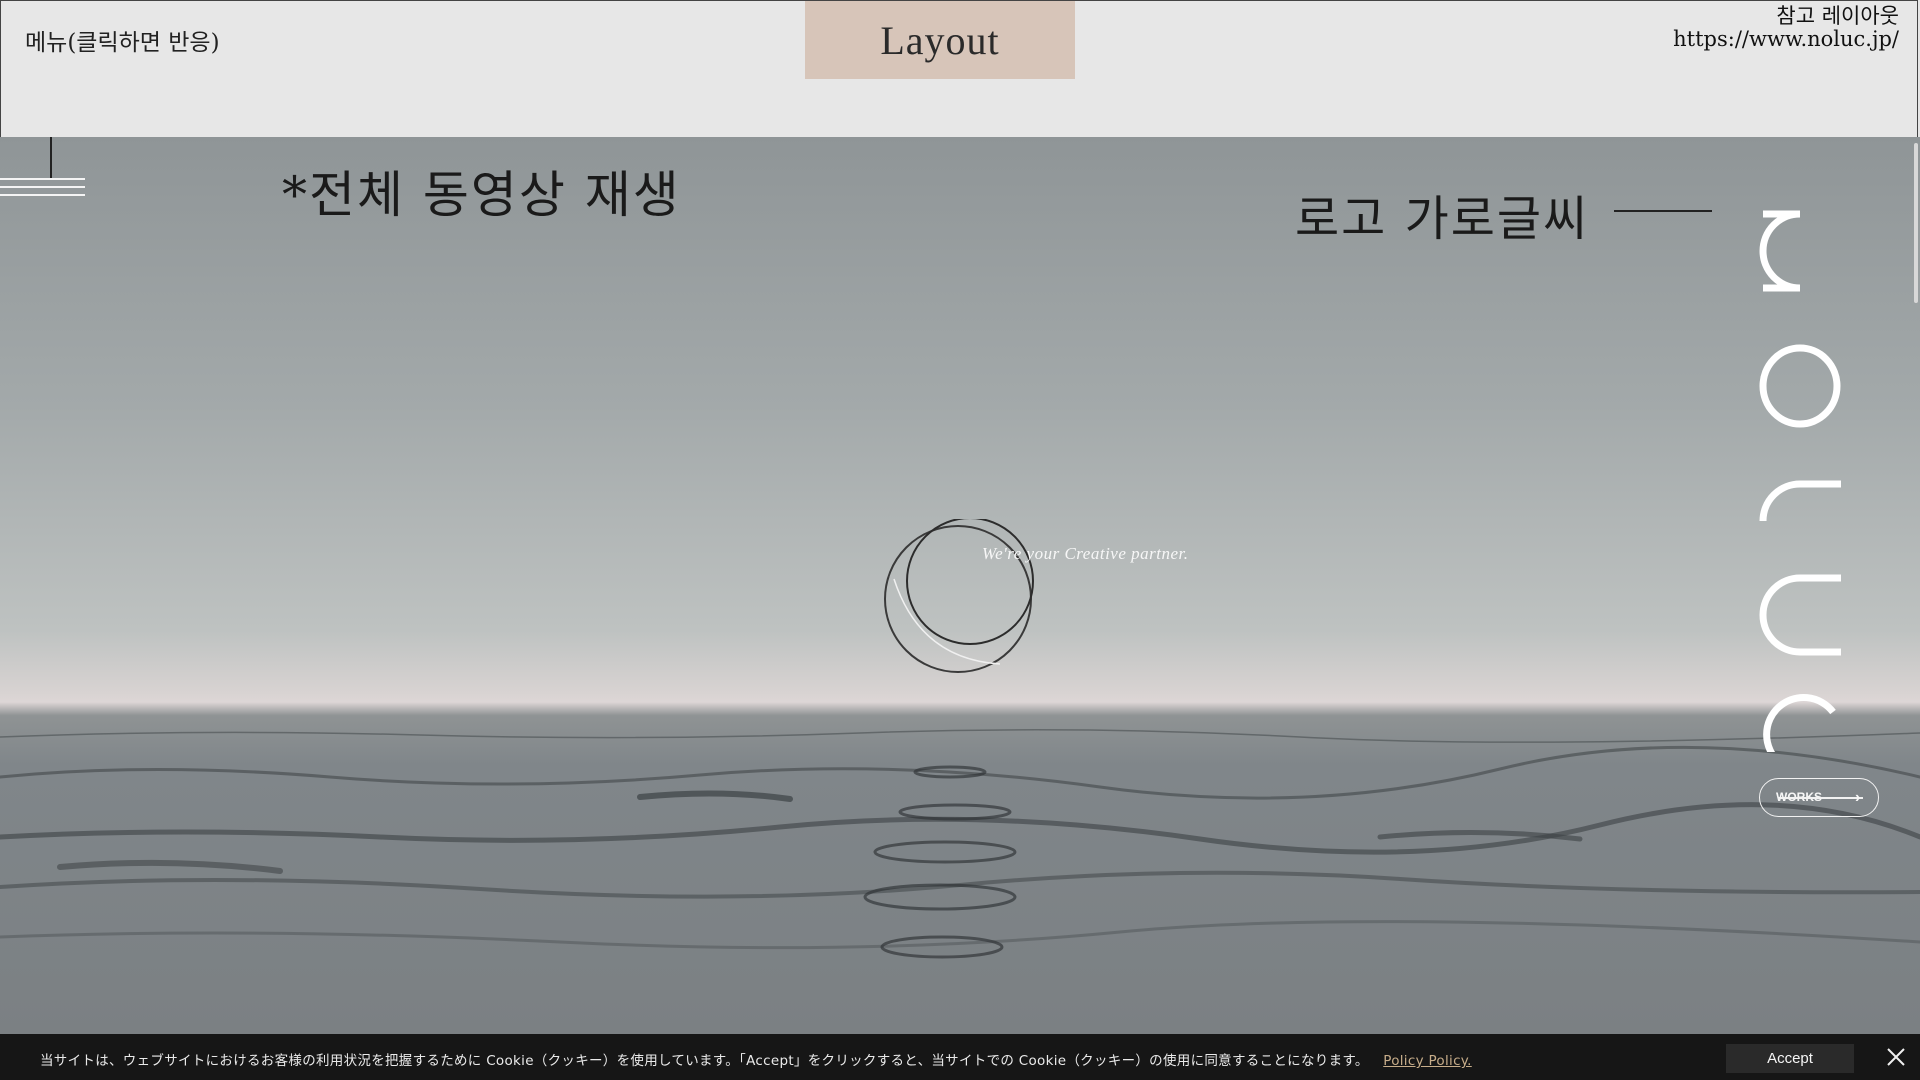  I want to click on reference-label: 참고 레이아웃, so click(1837, 16).